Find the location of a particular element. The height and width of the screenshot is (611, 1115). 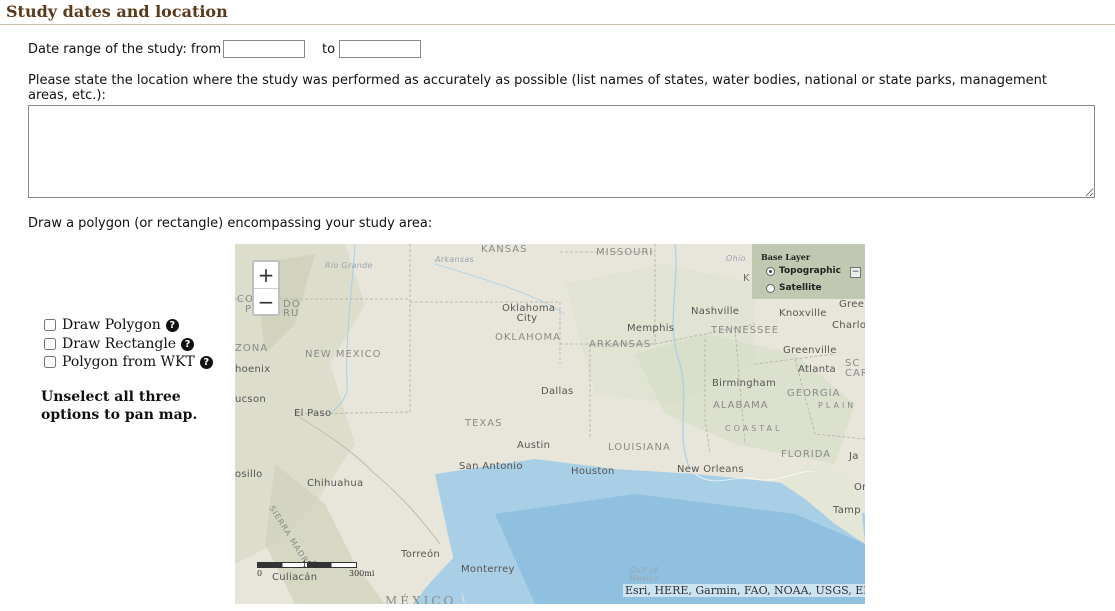

scale-zero: 0 is located at coordinates (260, 573).